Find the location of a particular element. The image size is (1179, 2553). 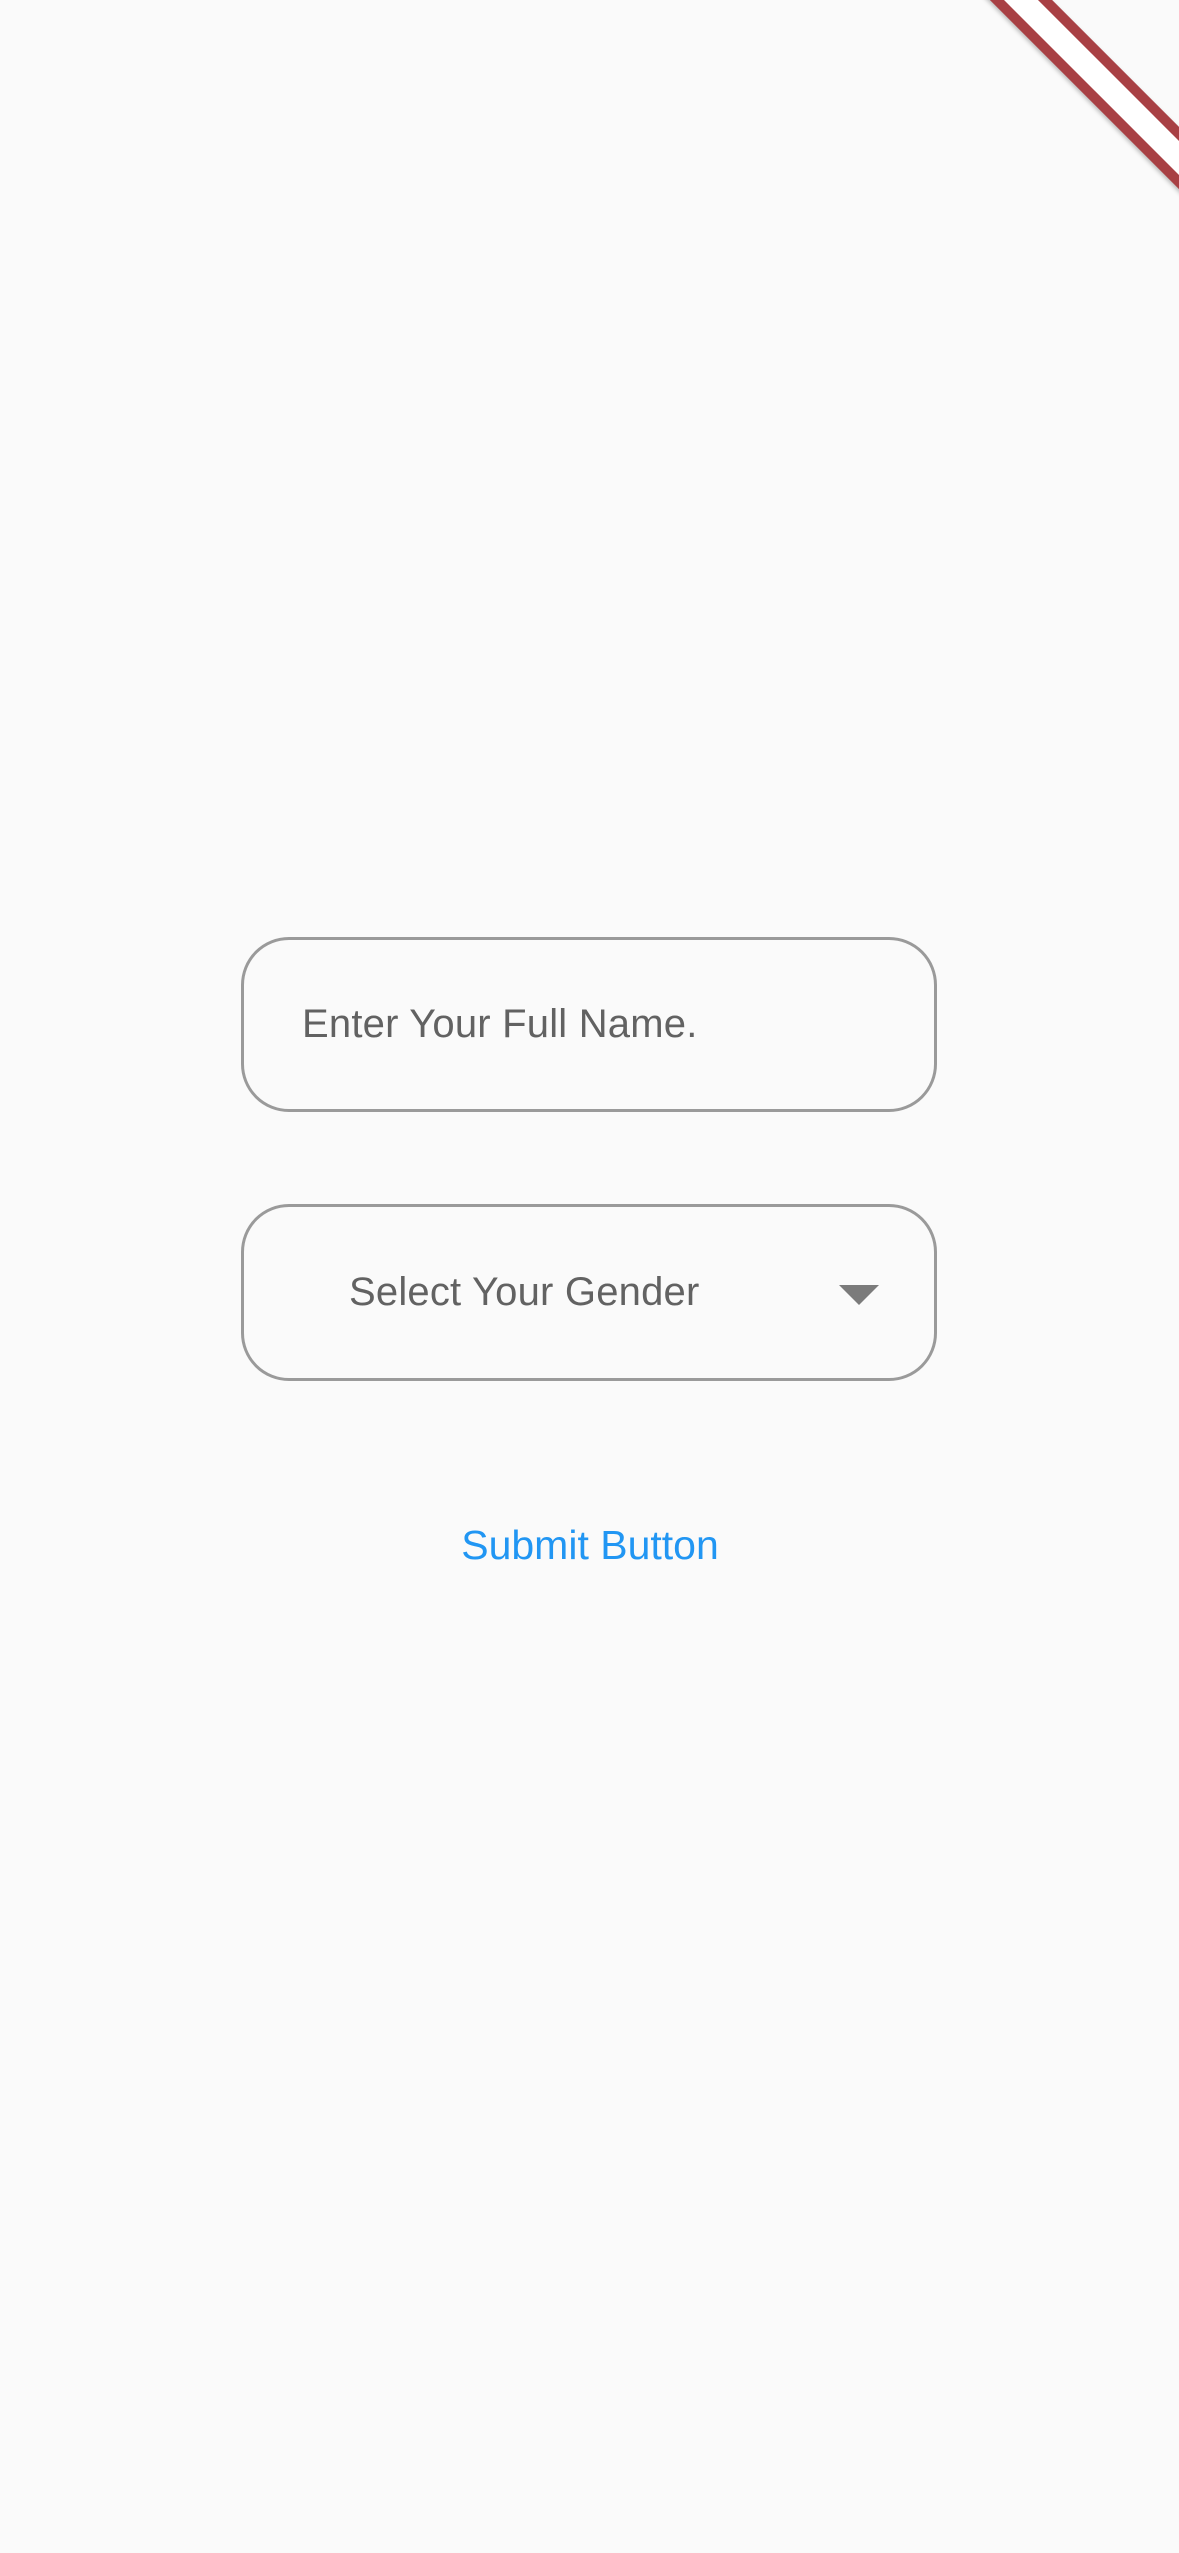

submit-button: Submit Button is located at coordinates (590, 1545).